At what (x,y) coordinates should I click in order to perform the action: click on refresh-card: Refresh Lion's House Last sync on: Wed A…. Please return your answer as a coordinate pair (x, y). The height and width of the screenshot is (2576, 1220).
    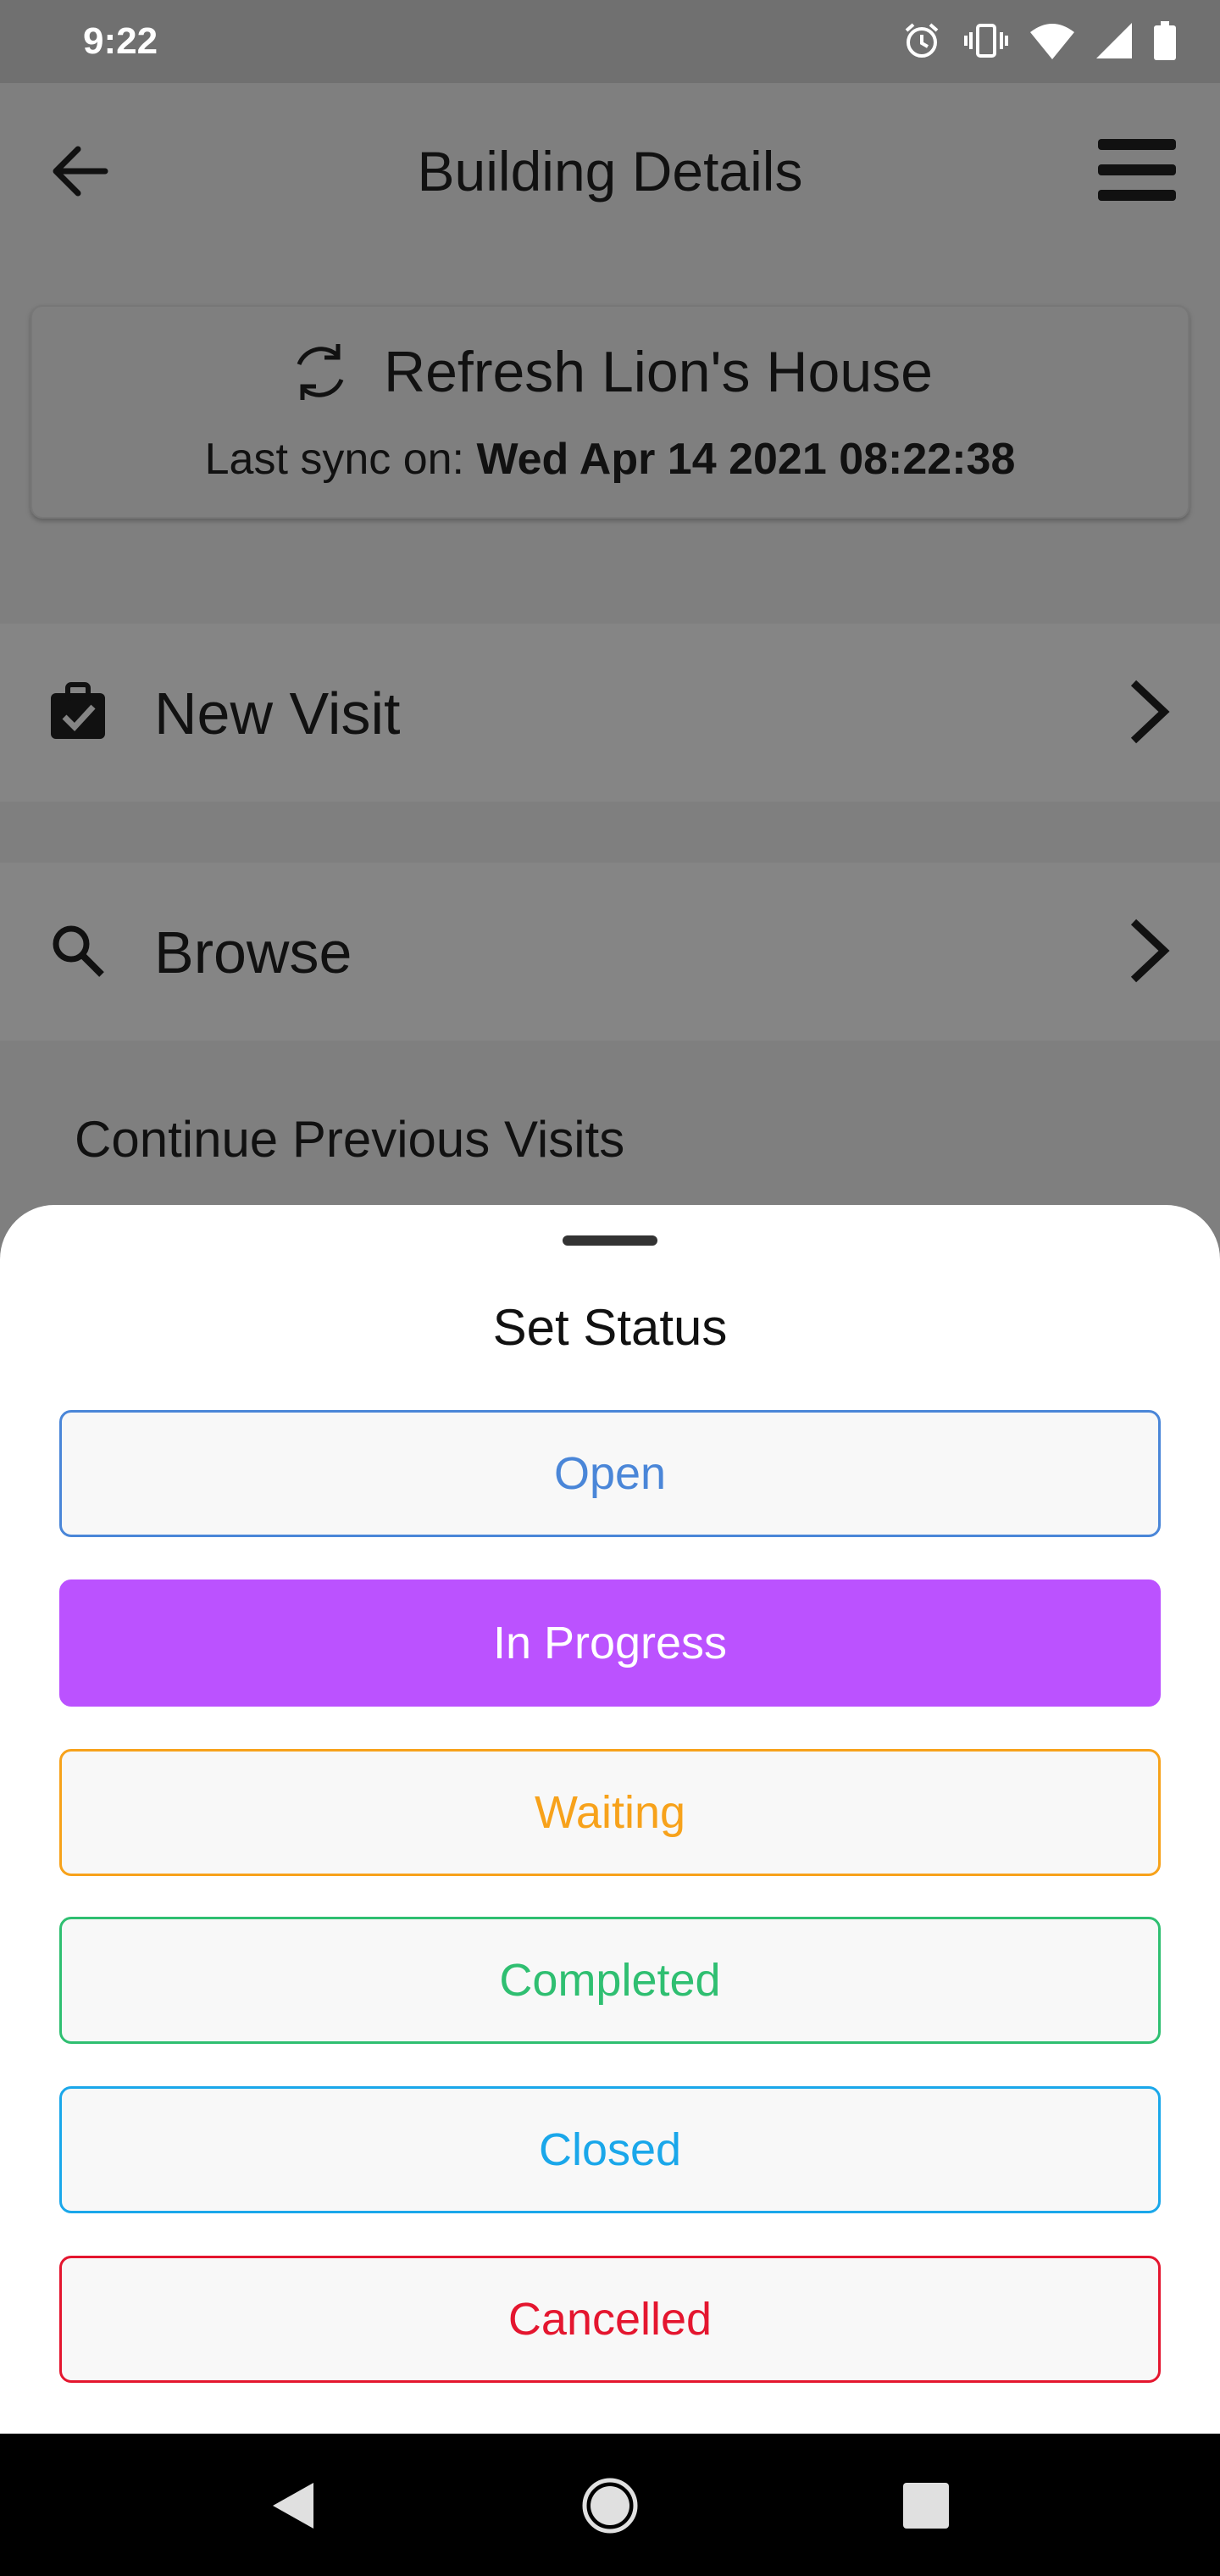
    Looking at the image, I should click on (610, 412).